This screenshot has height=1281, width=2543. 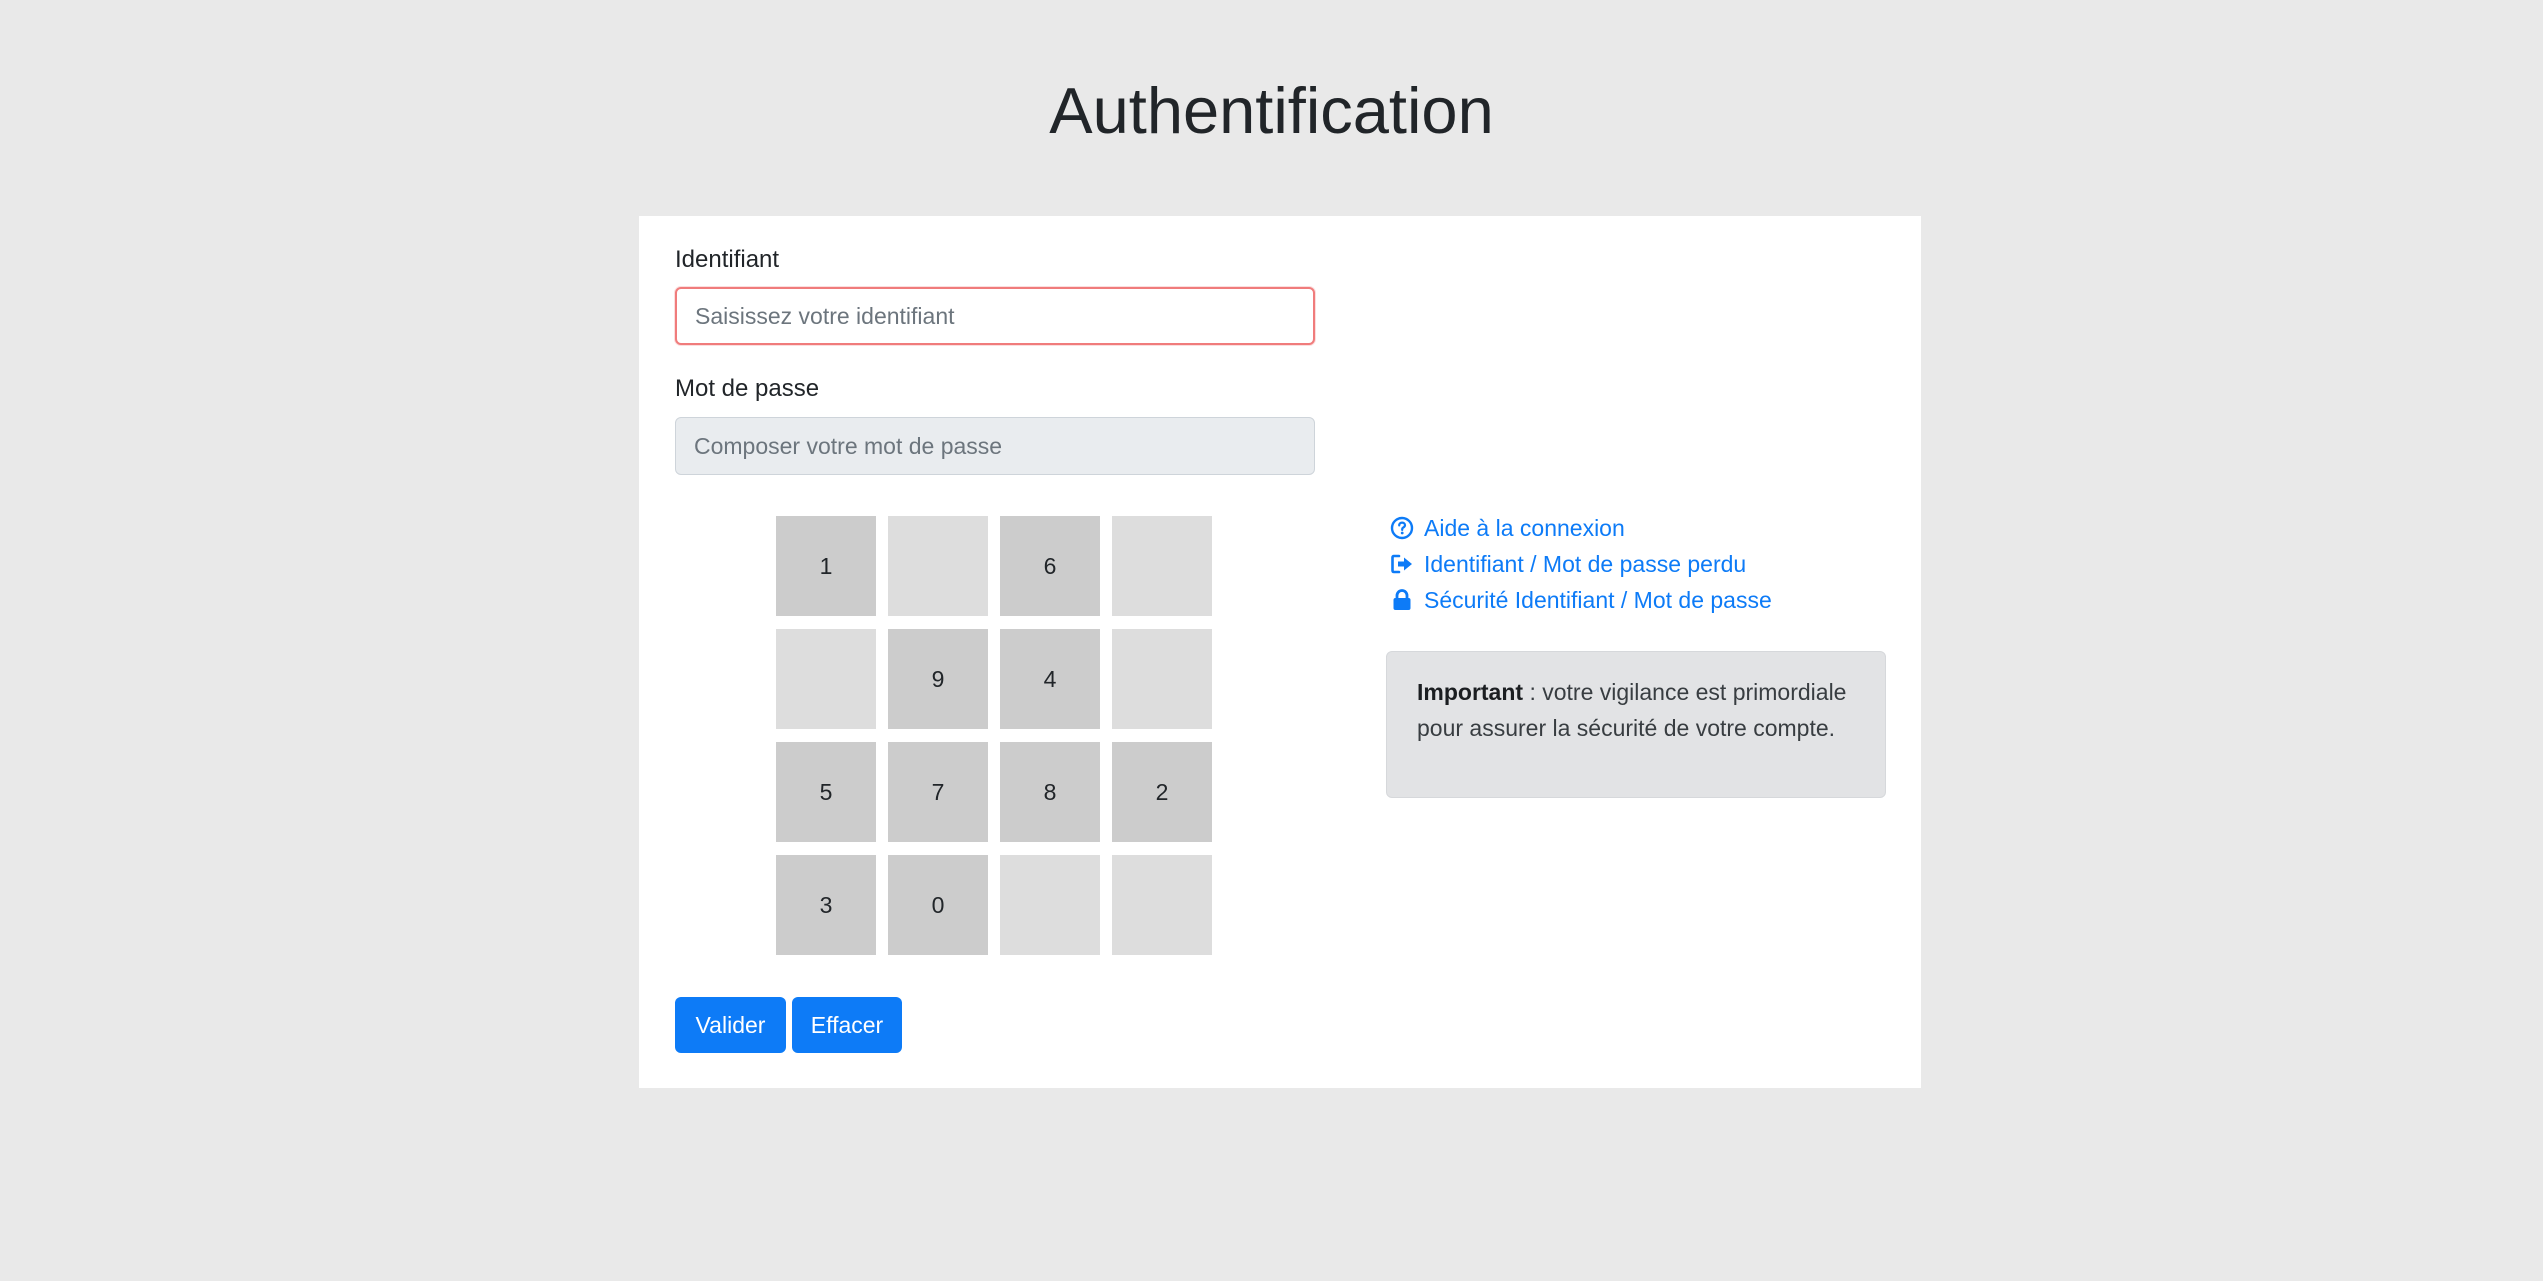 I want to click on lost-credentials-label: Identifiant / Mot de passe perdu, so click(x=1585, y=563).